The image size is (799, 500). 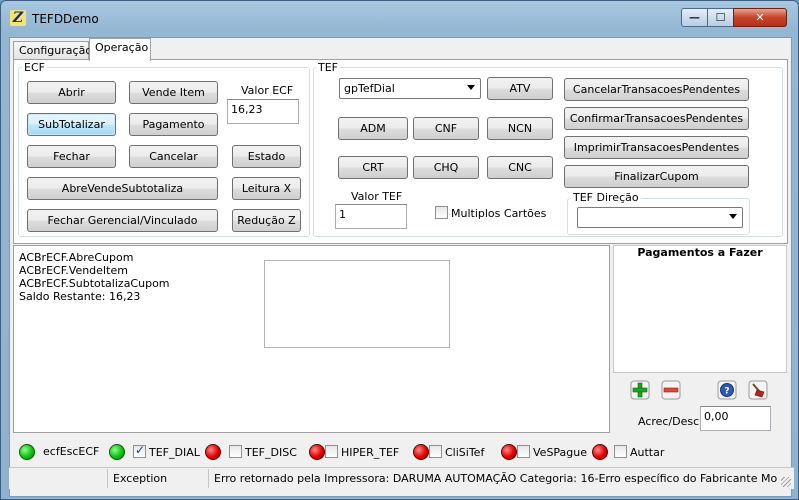 What do you see at coordinates (173, 156) in the screenshot?
I see `cancelar-button: Cancelar` at bounding box center [173, 156].